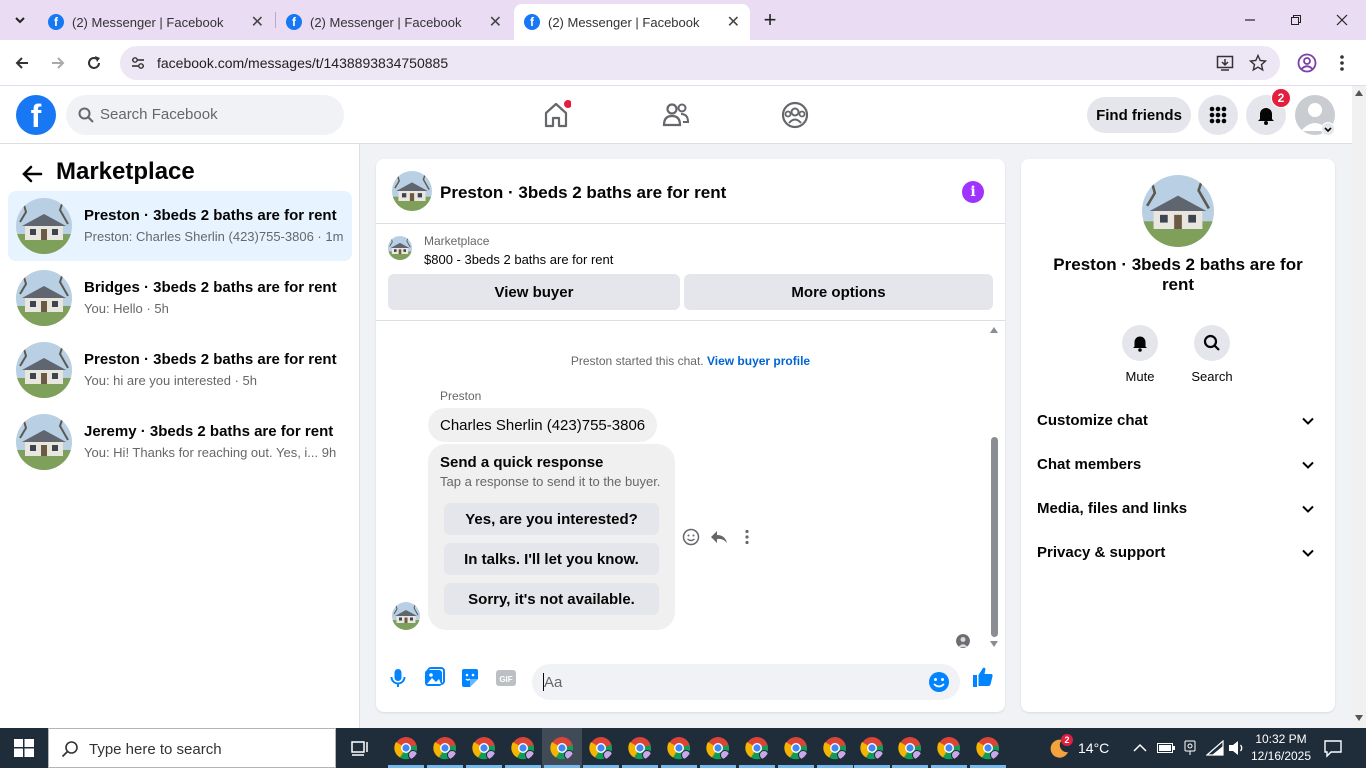  I want to click on address-bar: facebook.com/messages/t/1438893834750885, so click(700, 63).